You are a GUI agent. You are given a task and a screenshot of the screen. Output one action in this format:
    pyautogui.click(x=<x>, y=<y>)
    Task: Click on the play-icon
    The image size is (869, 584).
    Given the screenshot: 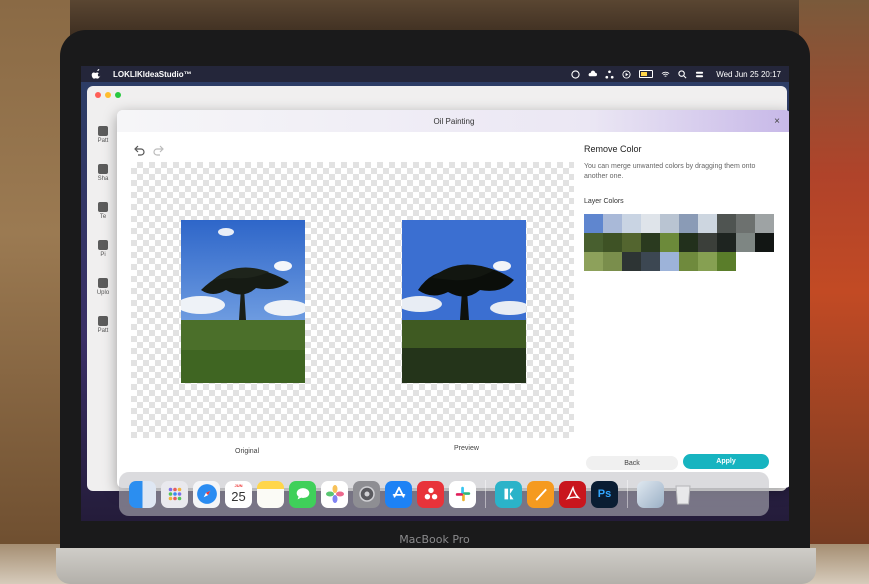 What is the action you would take?
    pyautogui.click(x=626, y=74)
    